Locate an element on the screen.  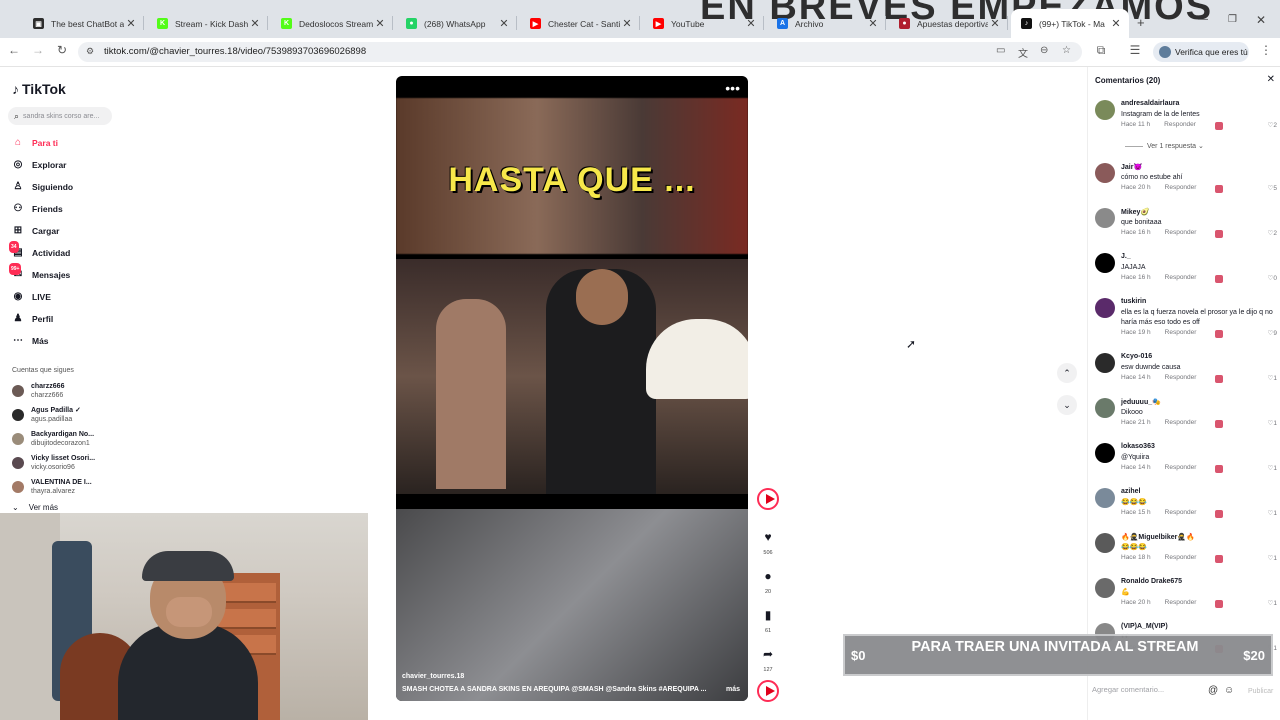
close-window-button: ✕ is located at coordinates (1261, 20).